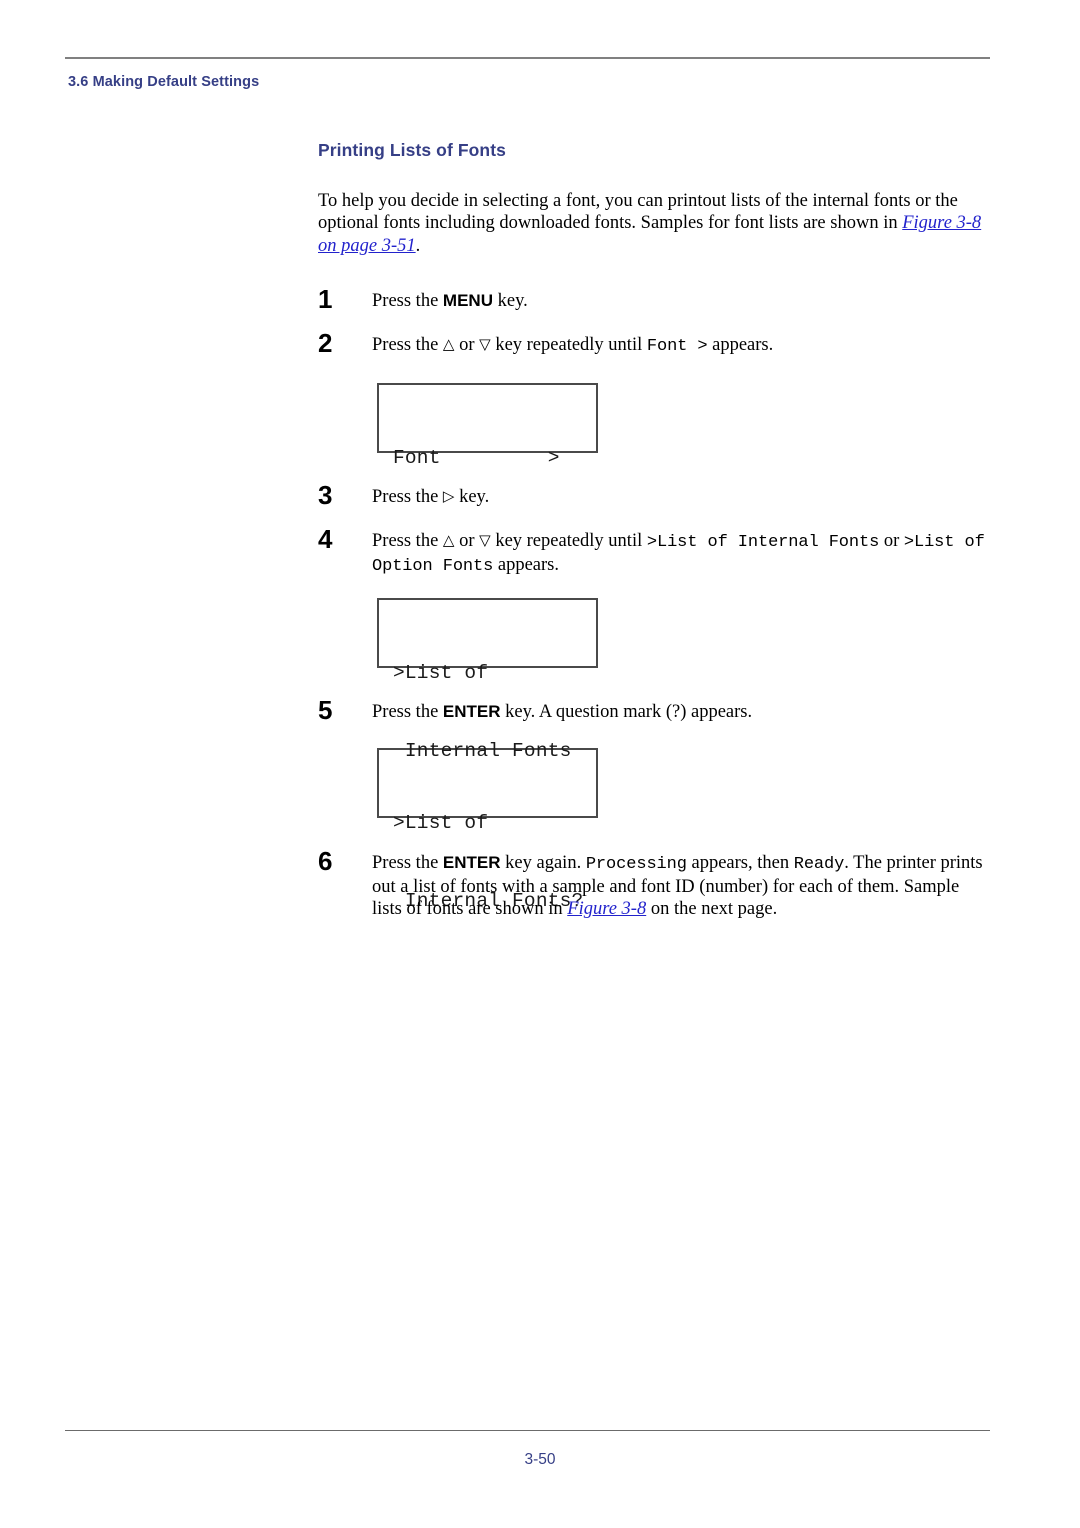  Describe the element at coordinates (712, 909) in the screenshot. I see `step-6-tail: on the next page.` at that location.